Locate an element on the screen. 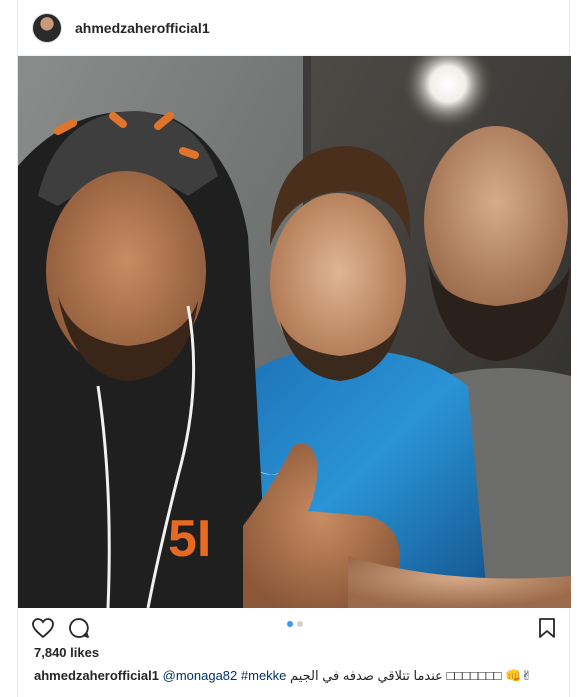 This screenshot has width=577, height=697. caption-emoji: 👊✌ is located at coordinates (519, 675).